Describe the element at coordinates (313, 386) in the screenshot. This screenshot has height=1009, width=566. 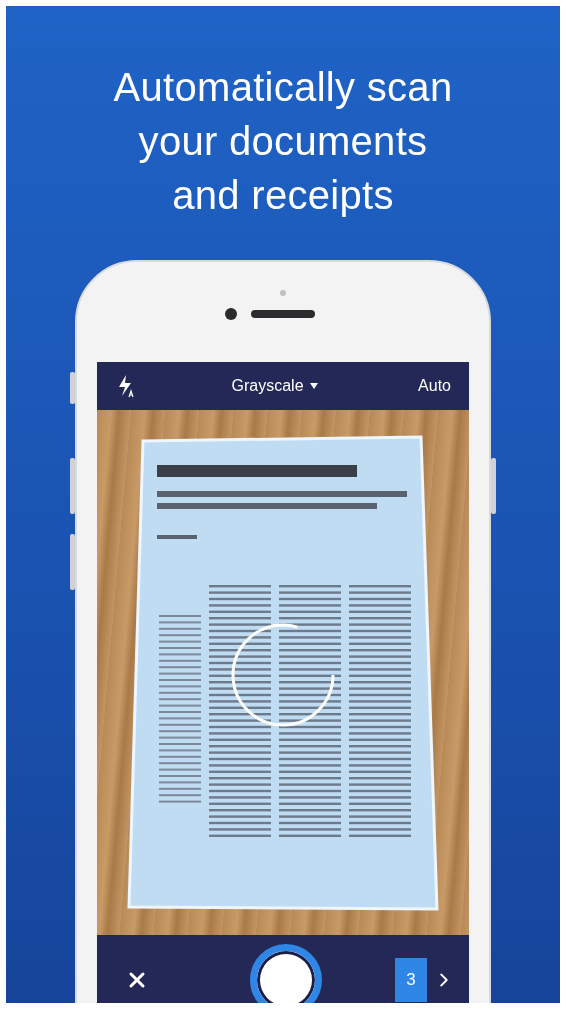
I see `caret-icon` at that location.